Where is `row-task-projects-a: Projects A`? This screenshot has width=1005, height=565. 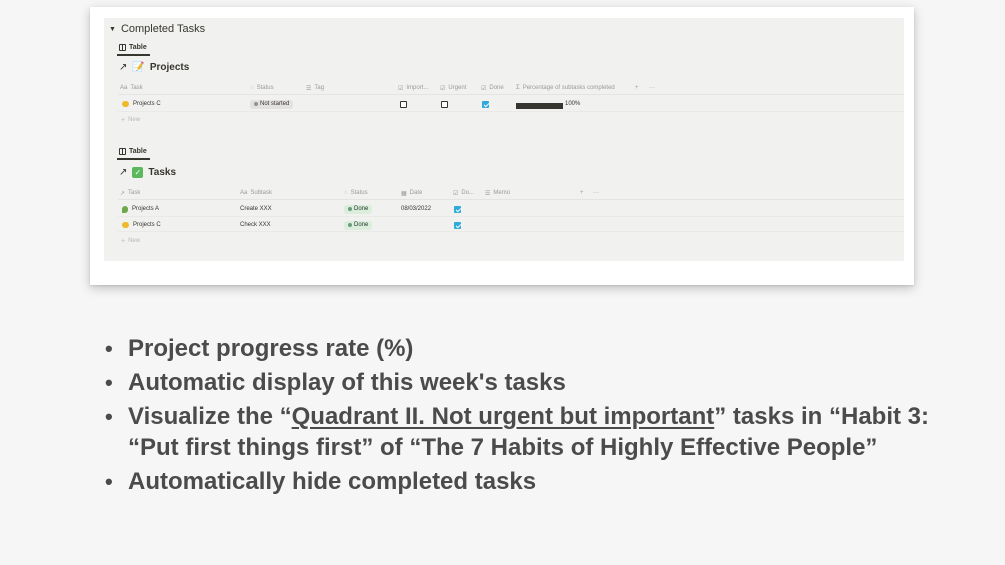
row-task-projects-a: Projects A is located at coordinates (140, 209).